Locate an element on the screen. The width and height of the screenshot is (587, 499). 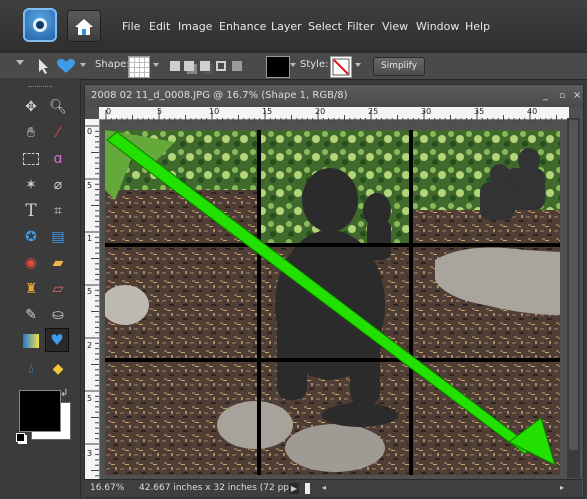
style-dropdown-icon is located at coordinates (358, 65).